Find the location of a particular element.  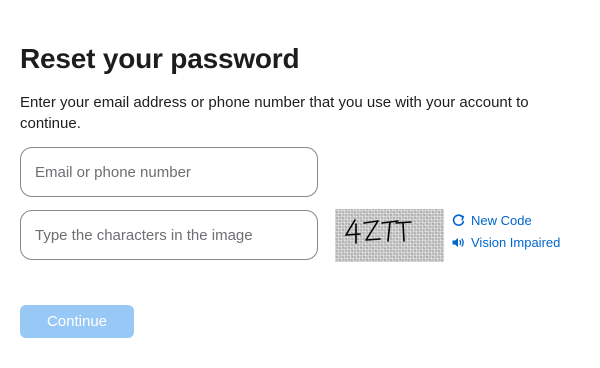

speaker-icon is located at coordinates (458, 242).